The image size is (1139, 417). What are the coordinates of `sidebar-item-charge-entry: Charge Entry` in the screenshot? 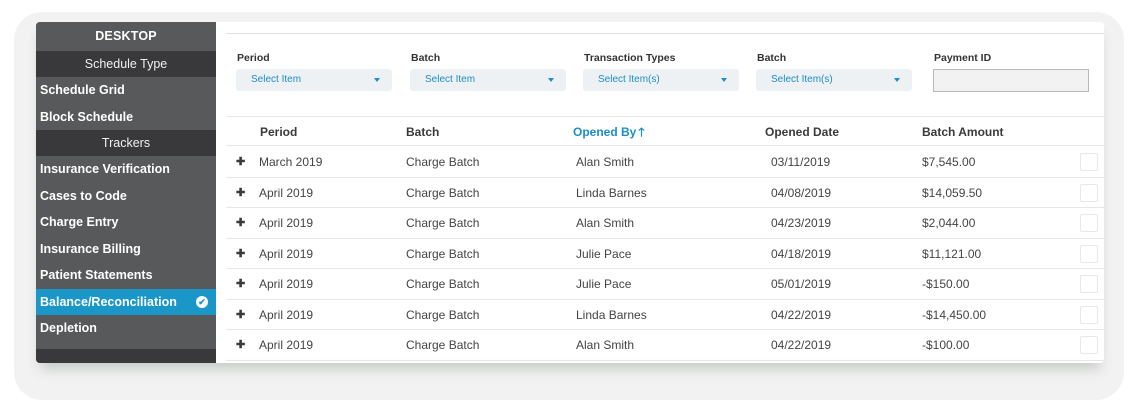 It's located at (126, 222).